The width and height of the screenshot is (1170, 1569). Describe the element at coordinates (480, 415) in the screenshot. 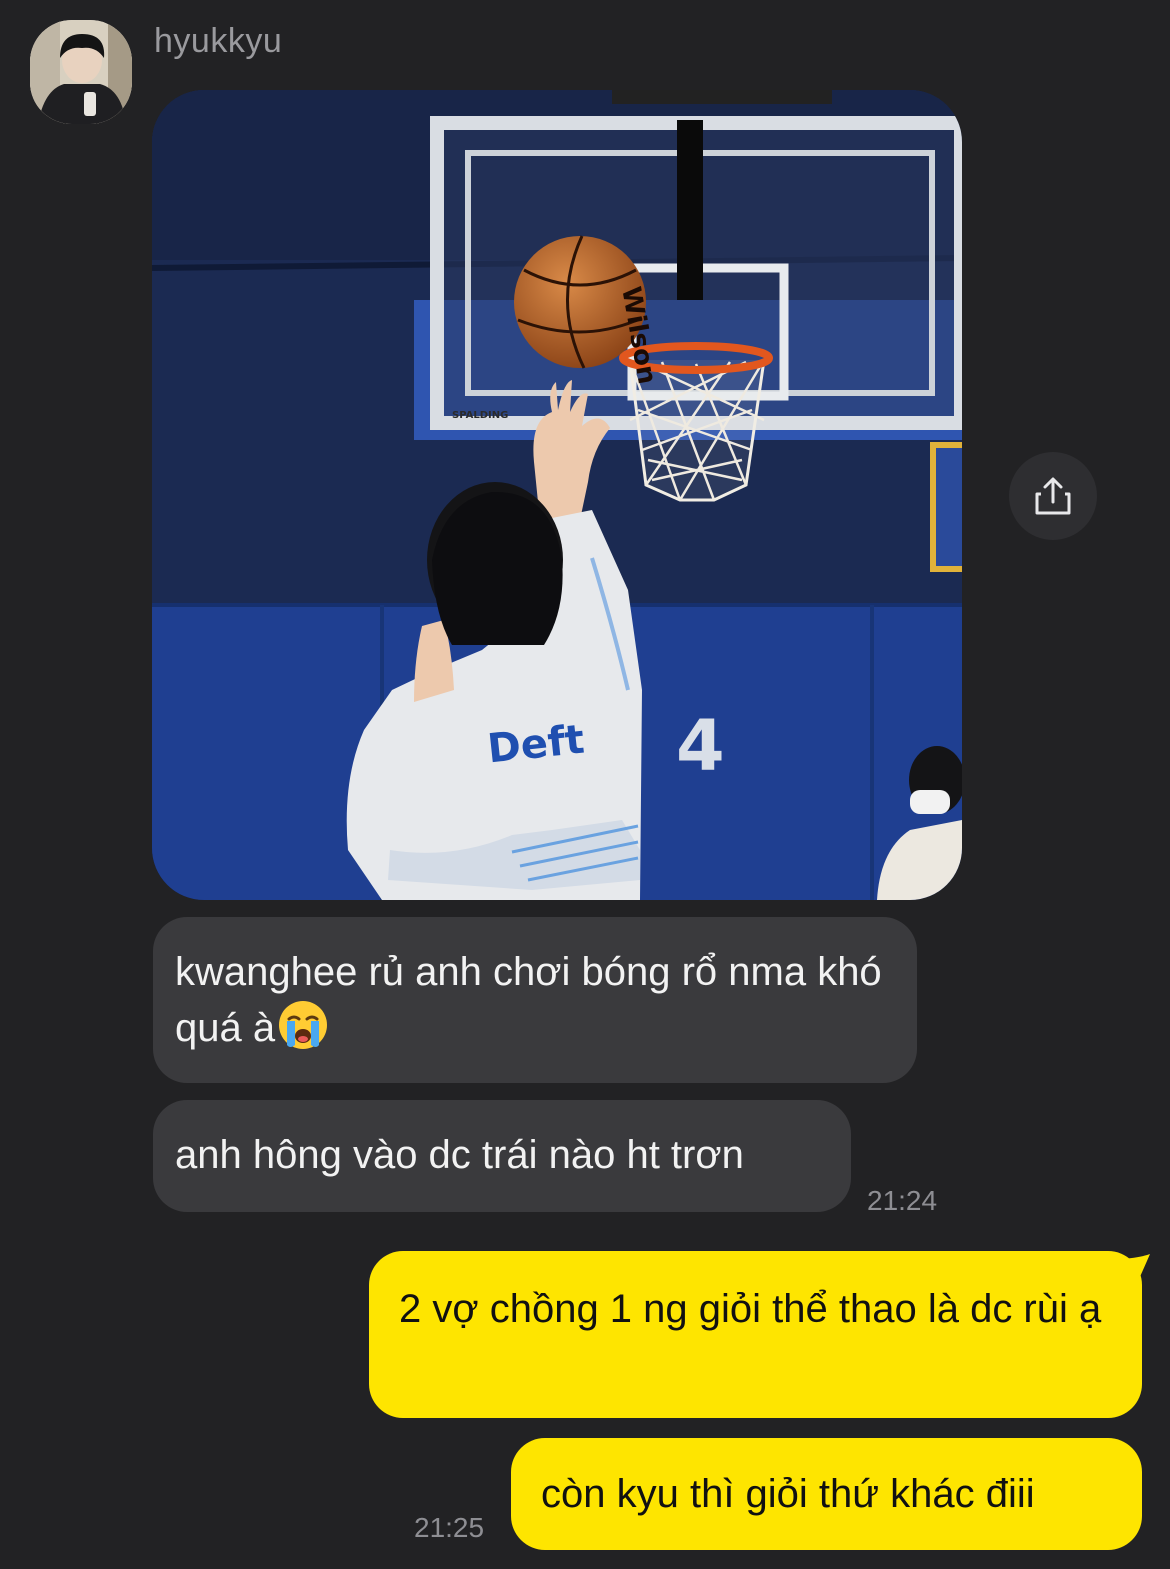

I see `svg-text: SPALDING` at that location.